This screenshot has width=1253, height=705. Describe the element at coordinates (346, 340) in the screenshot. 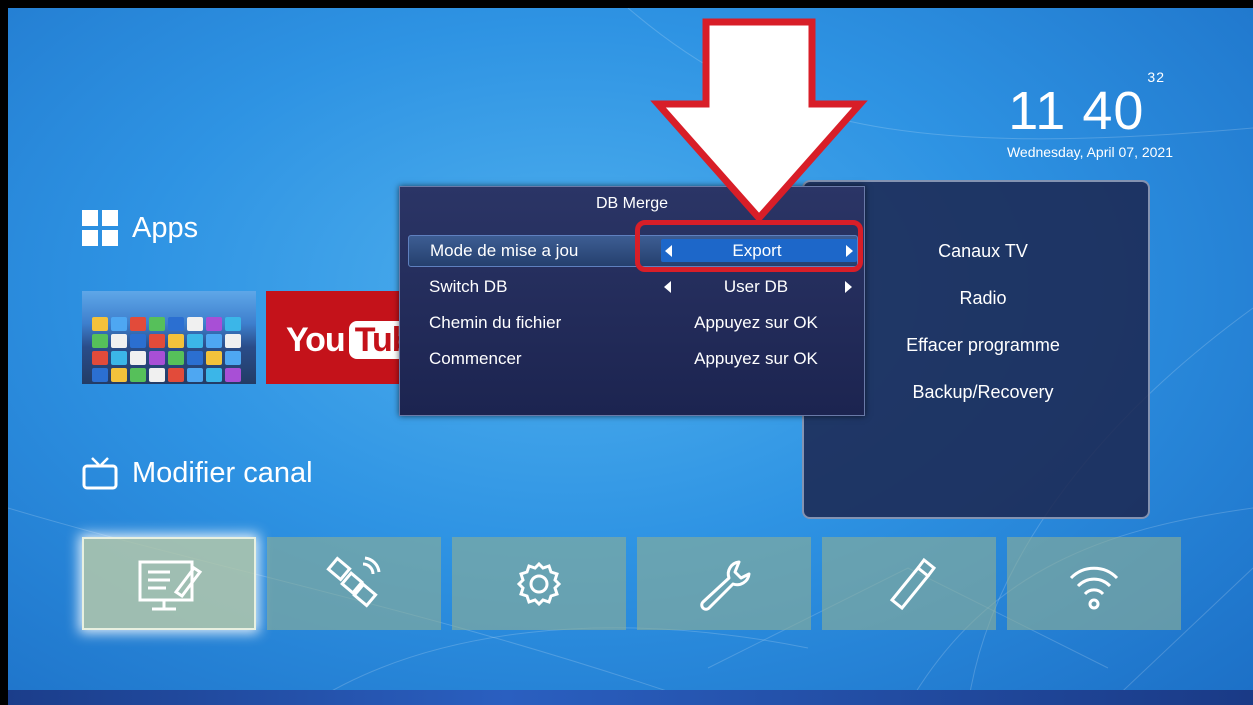

I see `youtube-logo: You Tub` at that location.